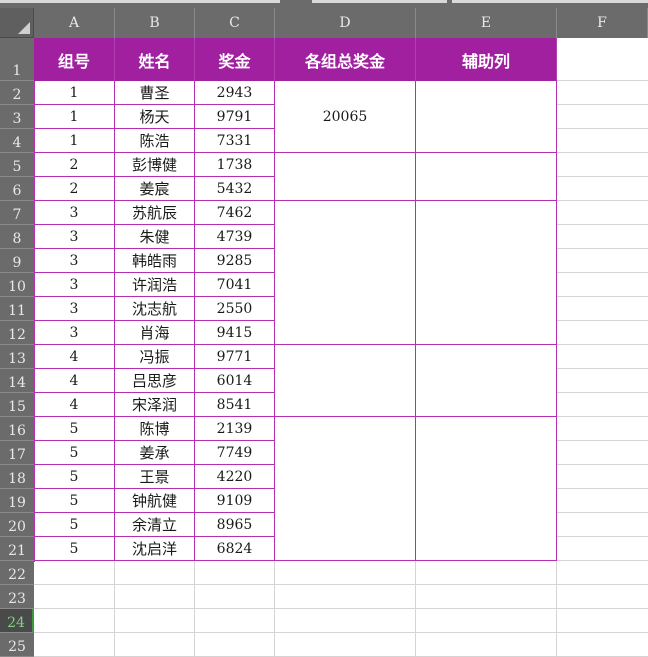  I want to click on cell-a3: 1, so click(74, 117).